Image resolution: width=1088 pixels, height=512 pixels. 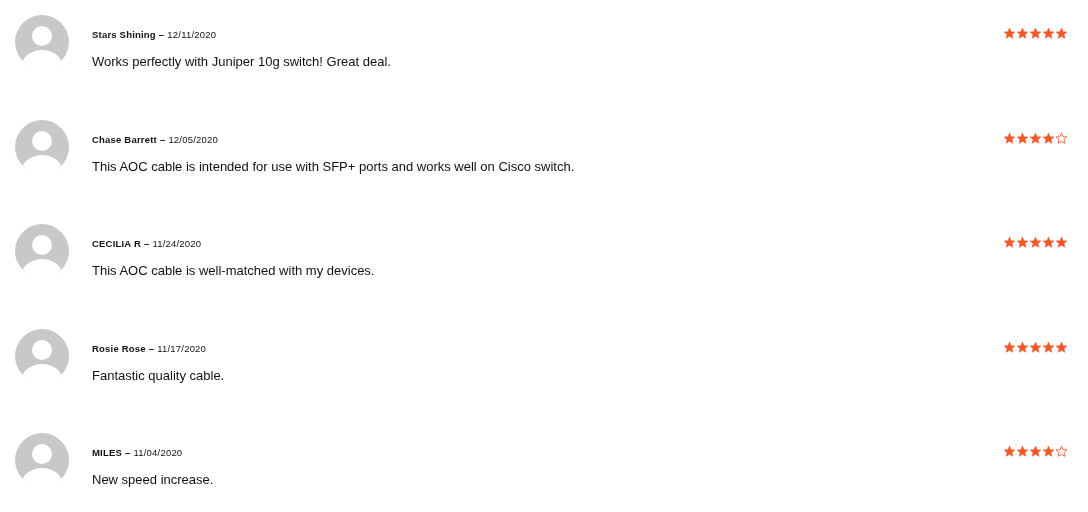 I want to click on review-text: This AOC cable is intended for use with SFP+ ports and works well on Cisco switch., so click(x=334, y=166).